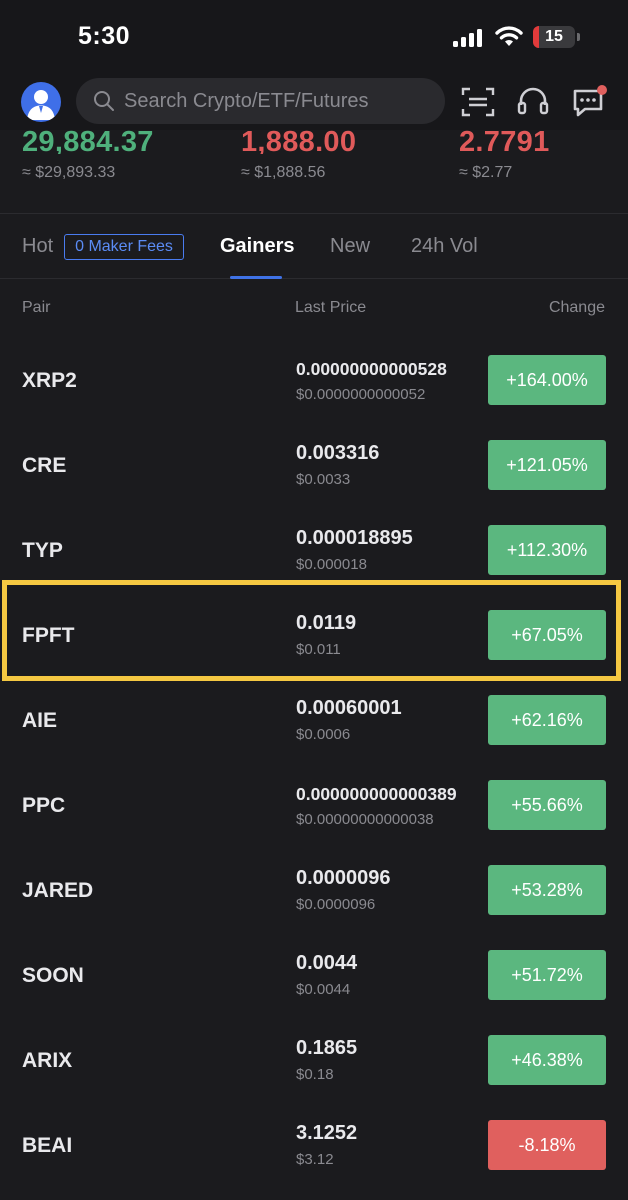  Describe the element at coordinates (354, 538) in the screenshot. I see `last-price: 0.000018895` at that location.